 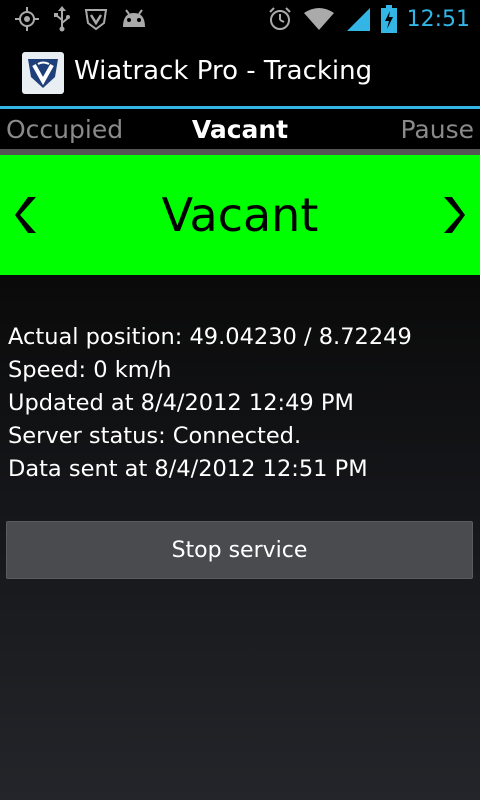 What do you see at coordinates (240, 19) in the screenshot?
I see `status-bar: 12:51` at bounding box center [240, 19].